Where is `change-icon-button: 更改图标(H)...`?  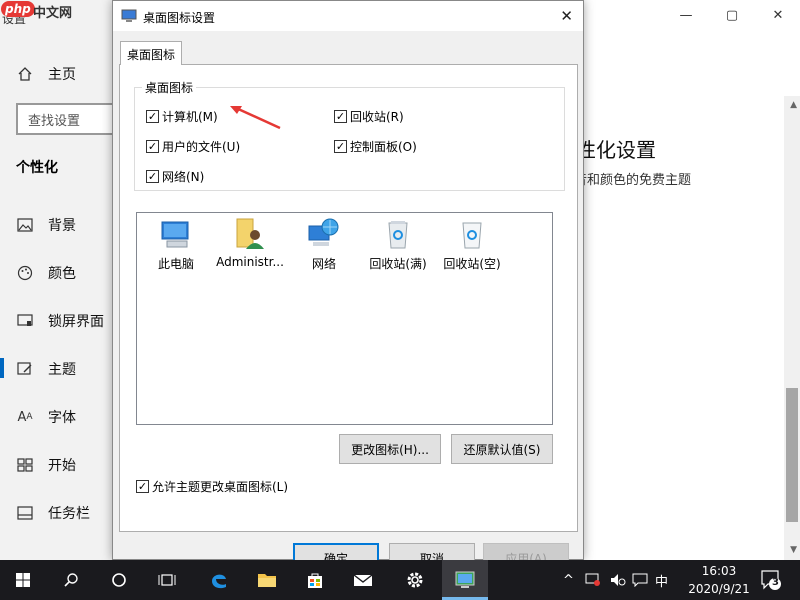 change-icon-button: 更改图标(H)... is located at coordinates (390, 449).